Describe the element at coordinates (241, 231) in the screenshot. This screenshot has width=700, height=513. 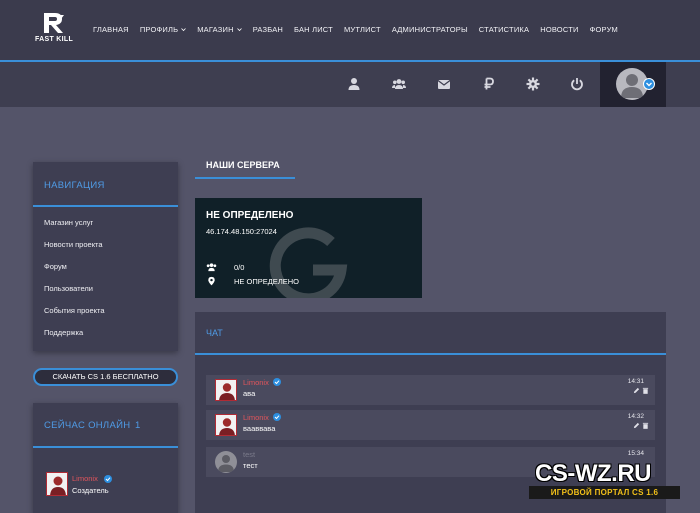
I see `server-ip: 46.174.48.150:27024` at that location.